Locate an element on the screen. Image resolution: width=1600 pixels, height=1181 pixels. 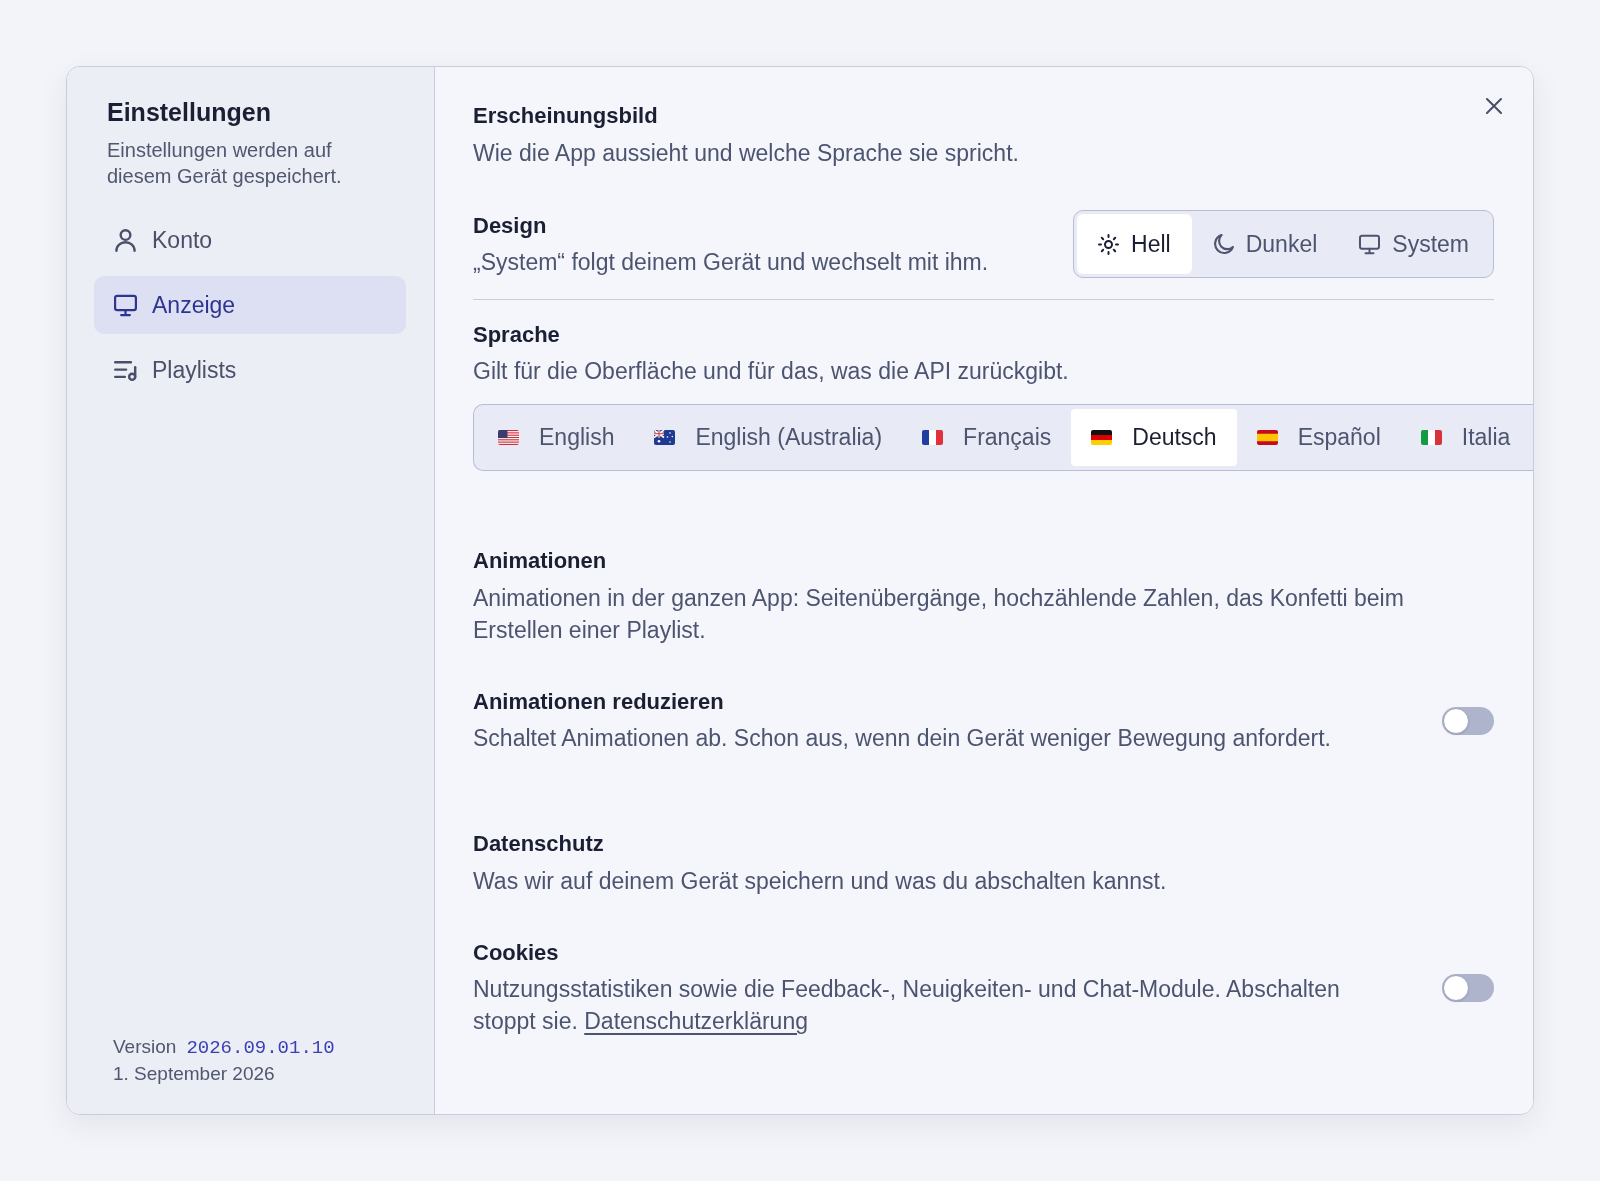
setting-label: Animationen reduzieren is located at coordinates (599, 702).